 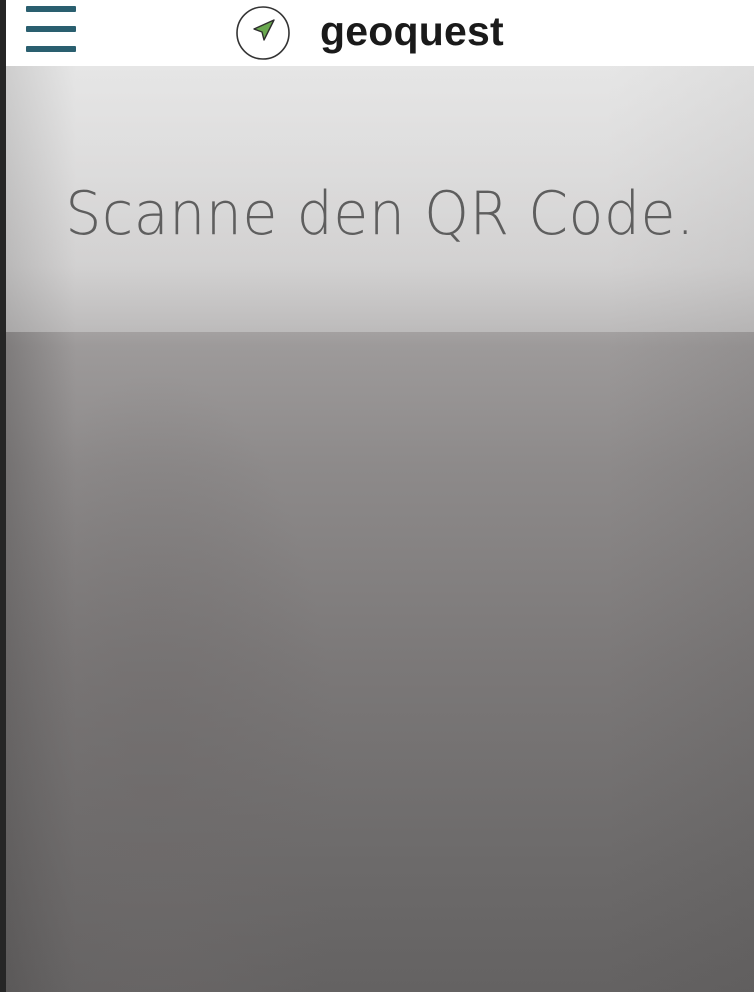 I want to click on menu-bar-top, so click(x=51, y=9).